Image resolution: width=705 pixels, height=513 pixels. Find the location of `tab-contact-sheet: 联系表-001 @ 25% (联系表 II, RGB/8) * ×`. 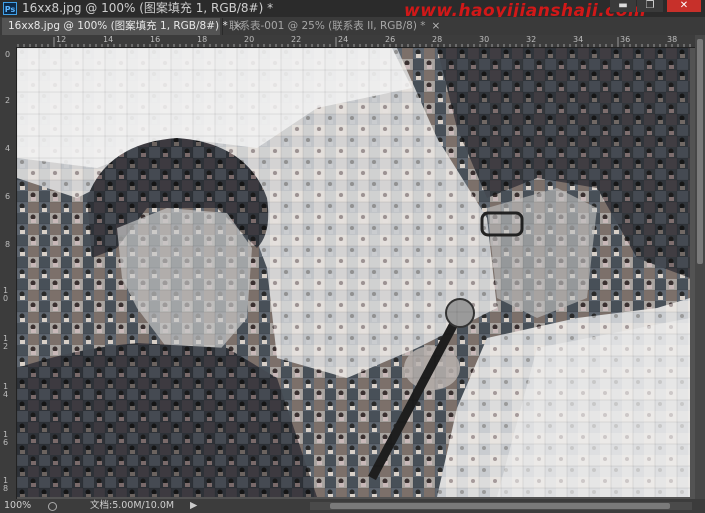

tab-contact-sheet: 联系表-001 @ 25% (联系表 II, RGB/8) * × is located at coordinates (331, 26).